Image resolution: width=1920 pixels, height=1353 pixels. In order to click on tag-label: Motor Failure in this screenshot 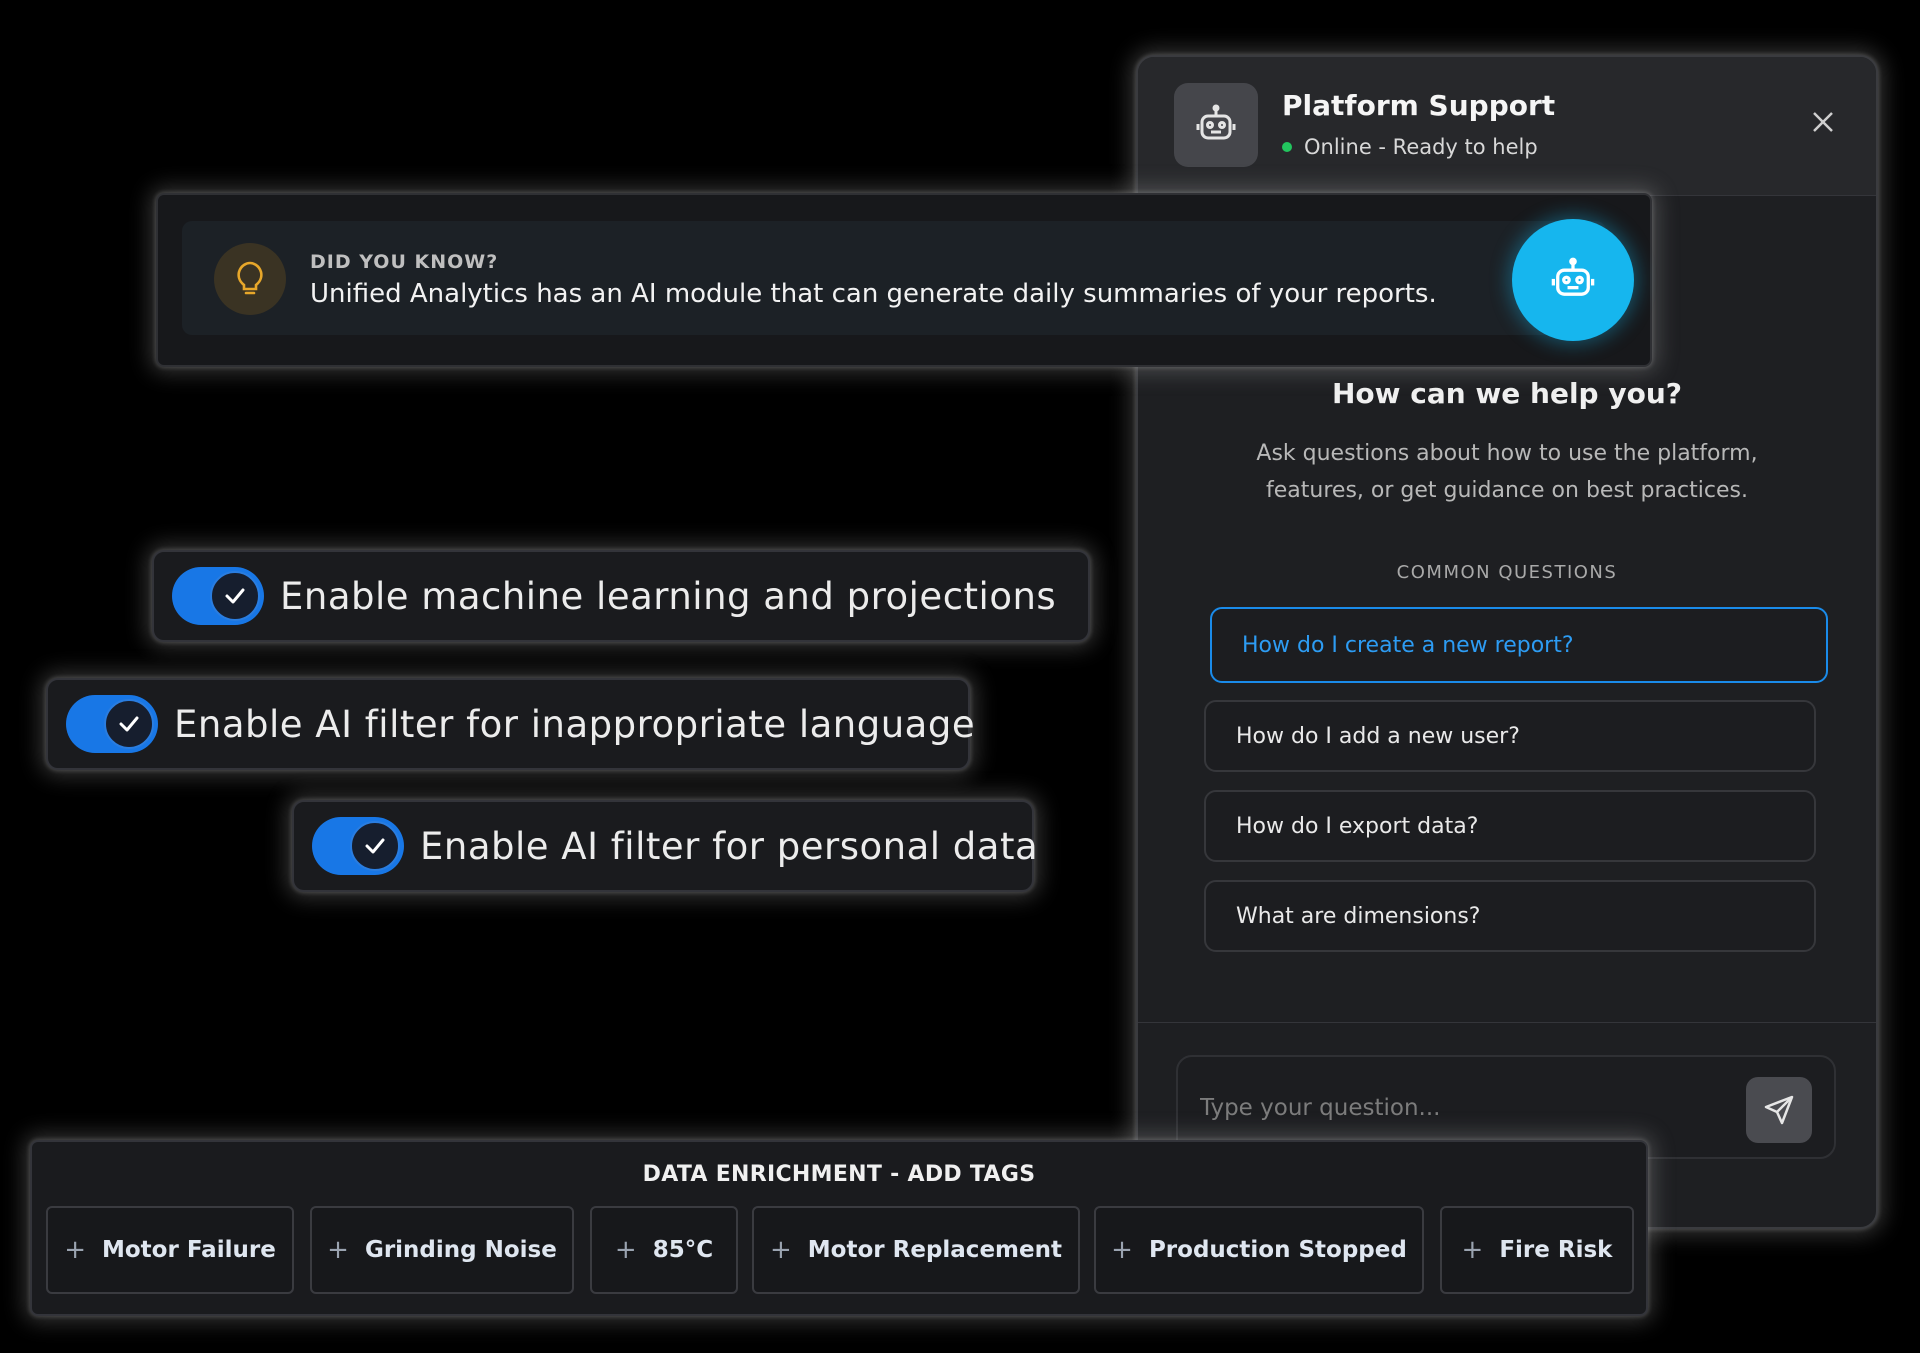, I will do `click(188, 1250)`.